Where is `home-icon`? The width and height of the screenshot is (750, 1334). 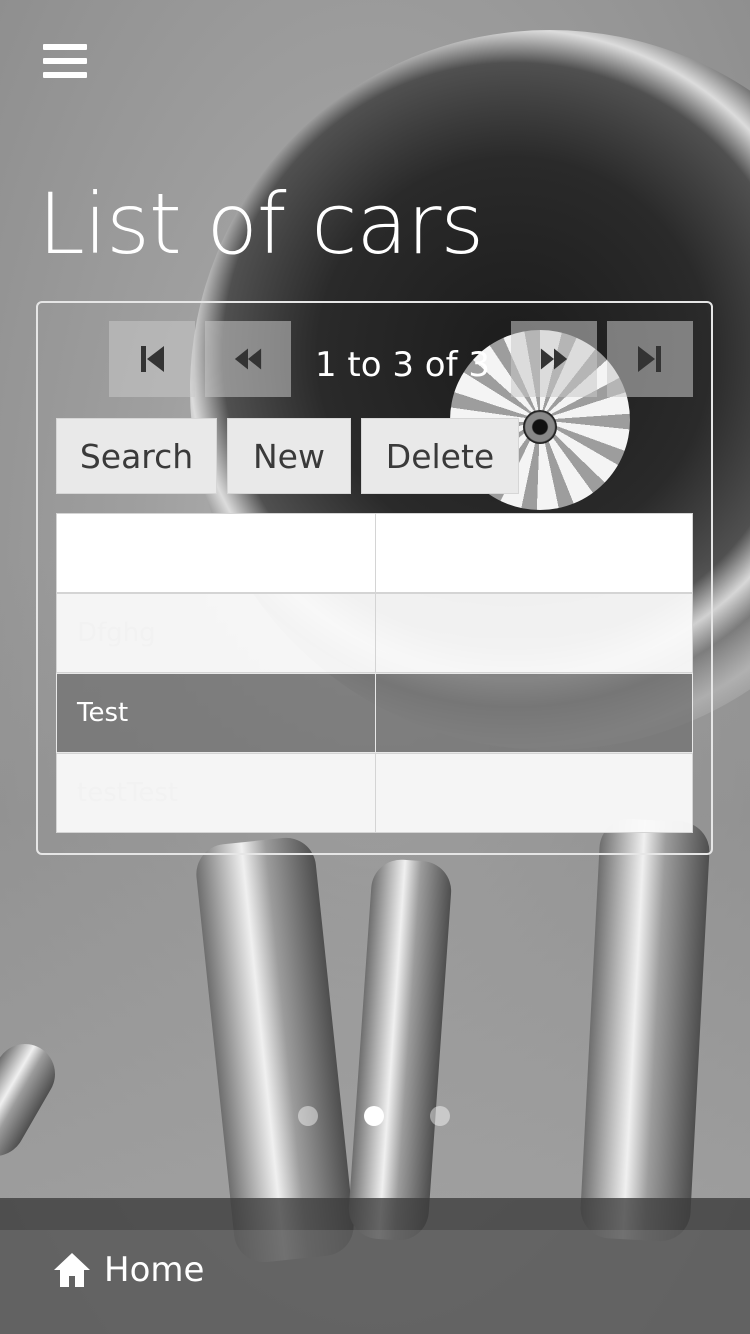
home-icon is located at coordinates (72, 1270).